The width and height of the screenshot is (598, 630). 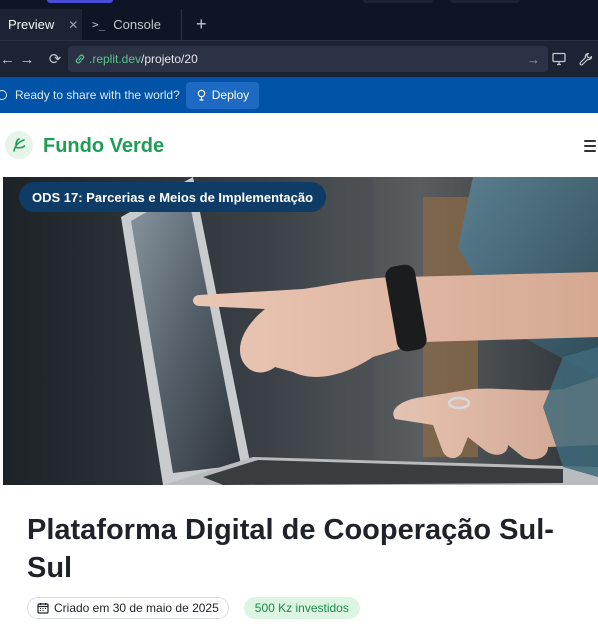 What do you see at coordinates (55, 59) in the screenshot?
I see `reload-icon: ⟳` at bounding box center [55, 59].